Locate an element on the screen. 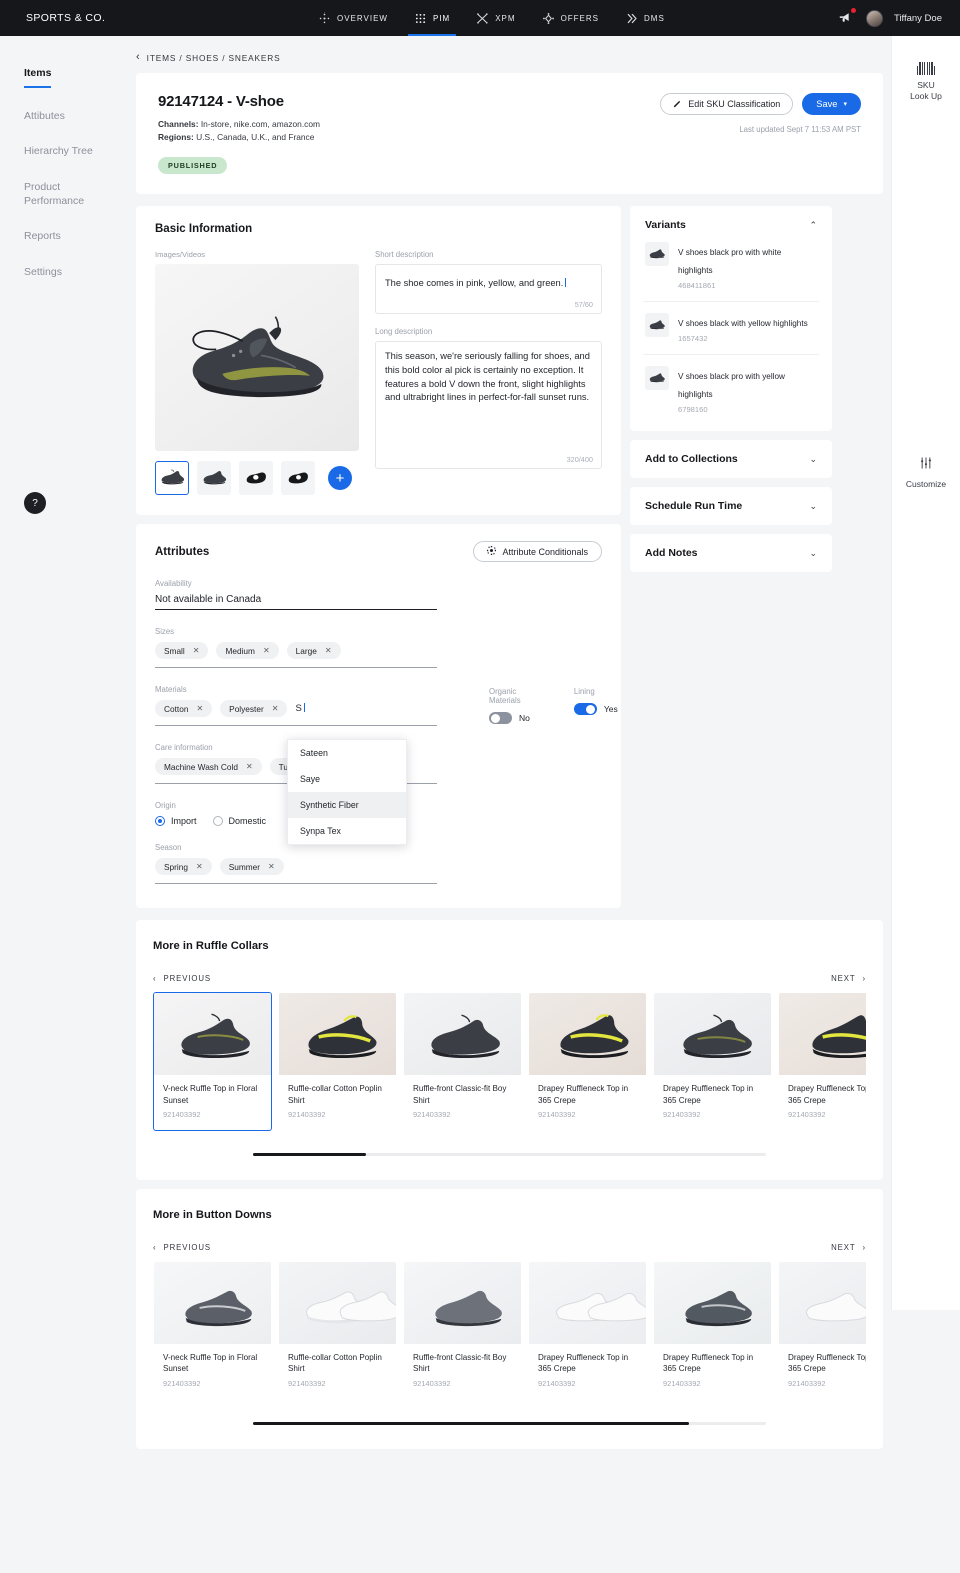 This screenshot has height=1573, width=960. attribute-conditionals-button: Attribute Conditionals is located at coordinates (537, 552).